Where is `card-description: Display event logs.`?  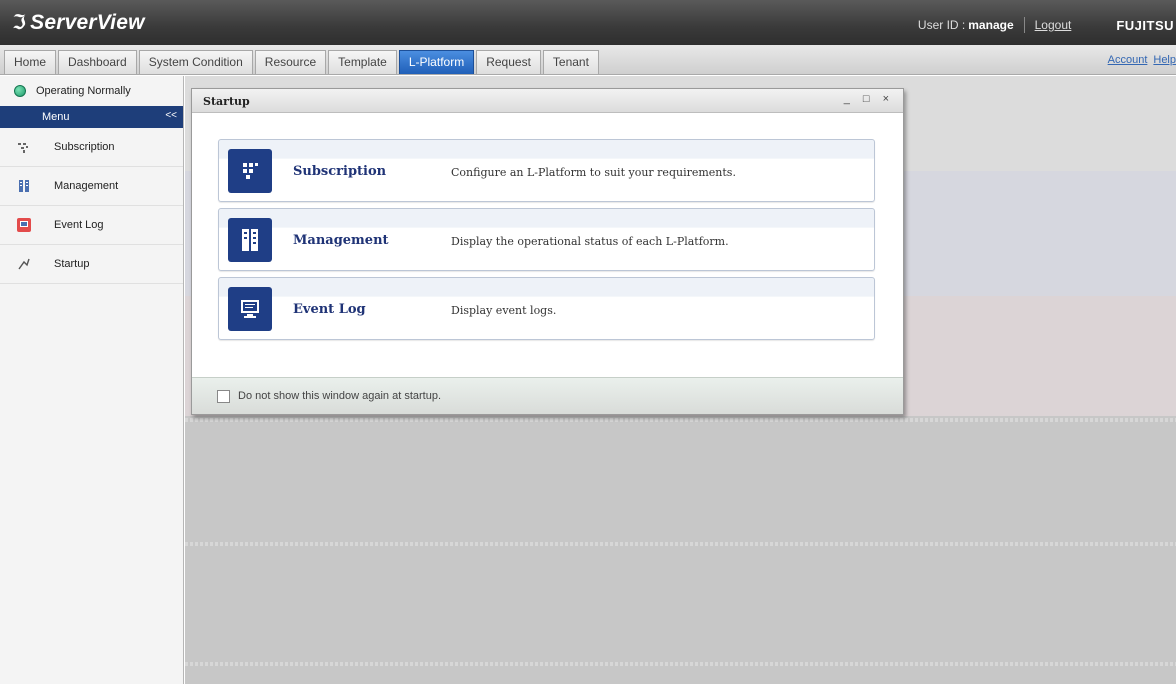
card-description: Display event logs. is located at coordinates (504, 310).